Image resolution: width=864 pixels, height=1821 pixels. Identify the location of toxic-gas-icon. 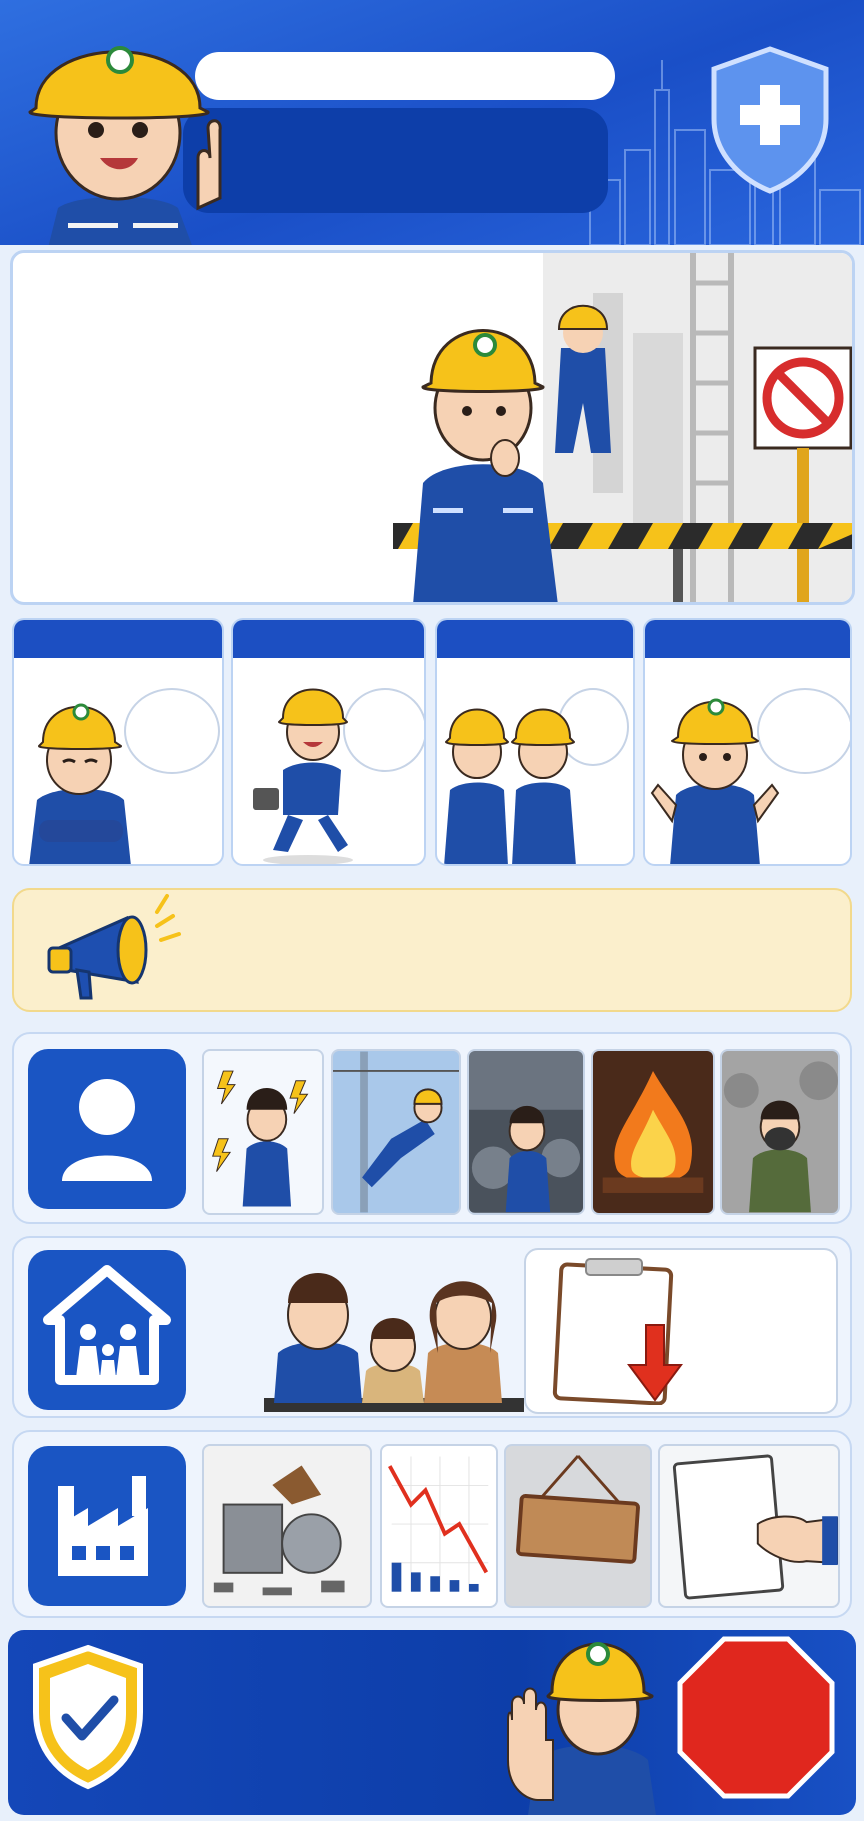
(780, 1137).